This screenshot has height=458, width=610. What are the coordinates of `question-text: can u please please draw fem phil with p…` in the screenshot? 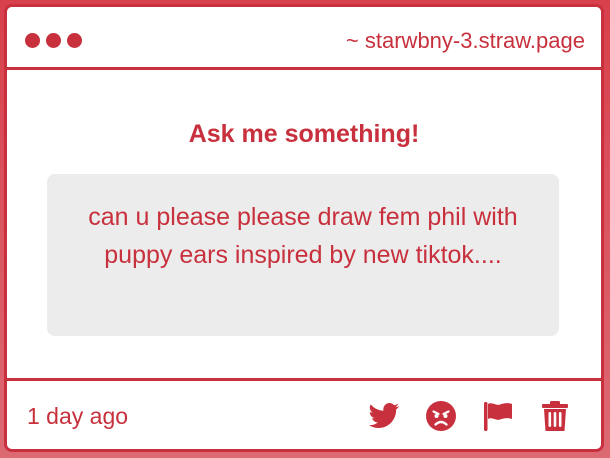 It's located at (303, 236).